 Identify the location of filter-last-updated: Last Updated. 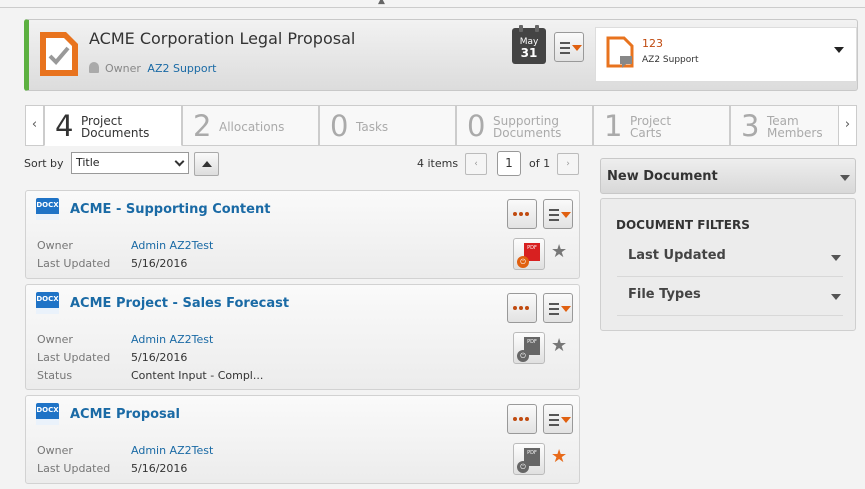
(730, 258).